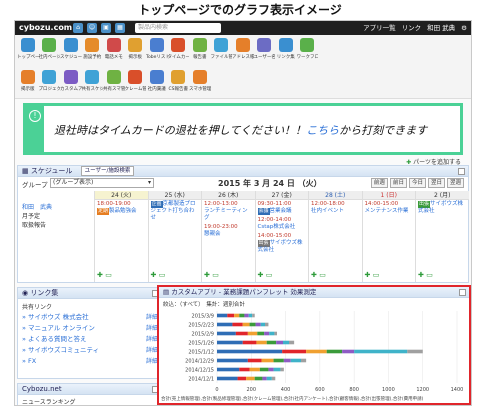 Image resolution: width=480 pixels, height=408 pixels. Describe the element at coordinates (277, 227) in the screenshot. I see `event-title: Cstap株式会社` at that location.